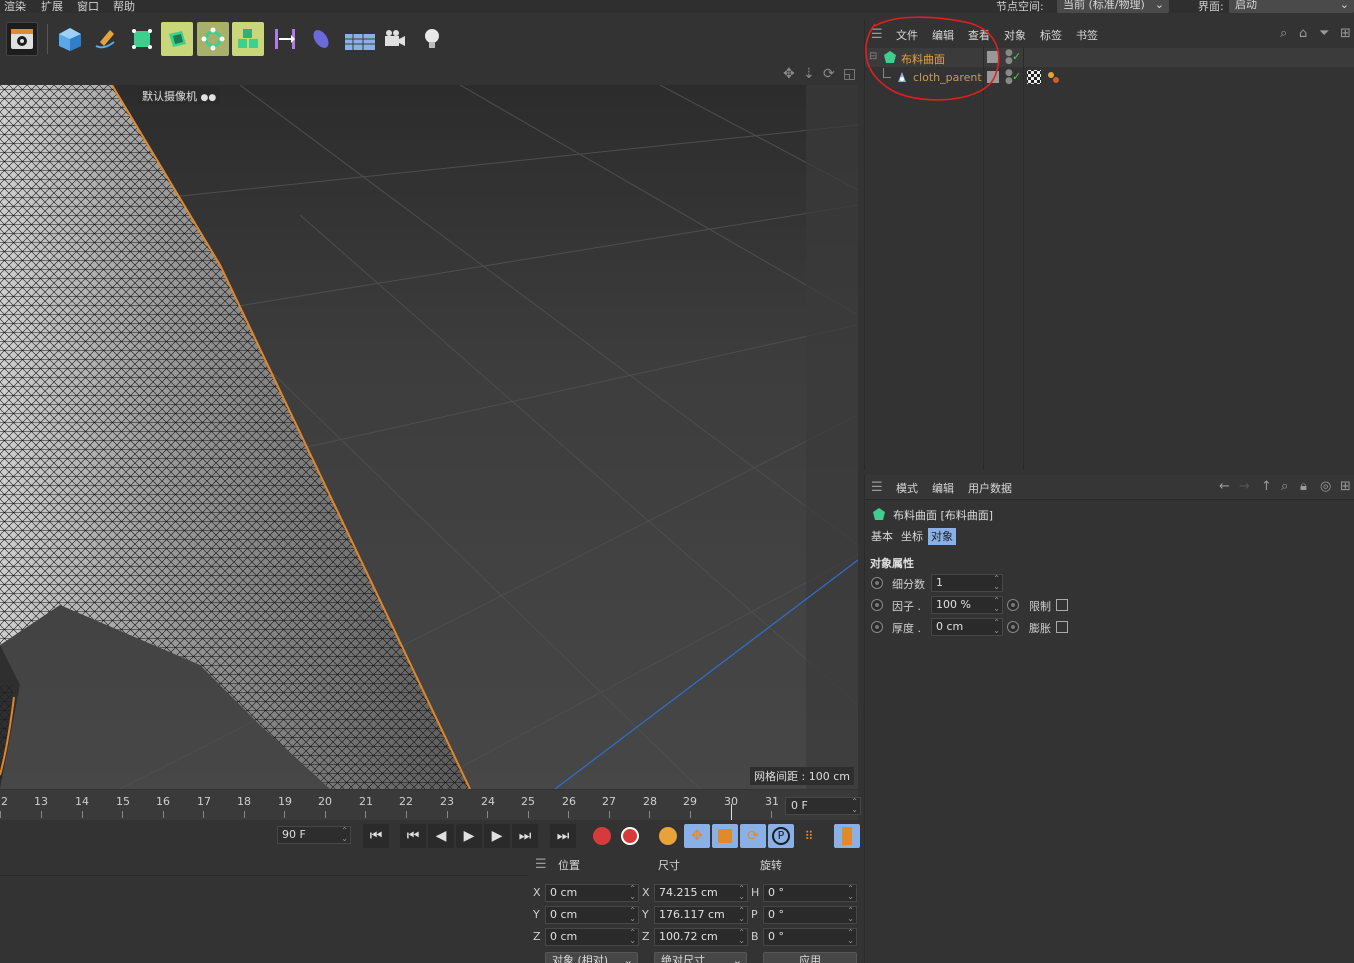 This screenshot has width=1354, height=963. What do you see at coordinates (1051, 35) in the screenshot?
I see `om-menu-tags: 标签` at bounding box center [1051, 35].